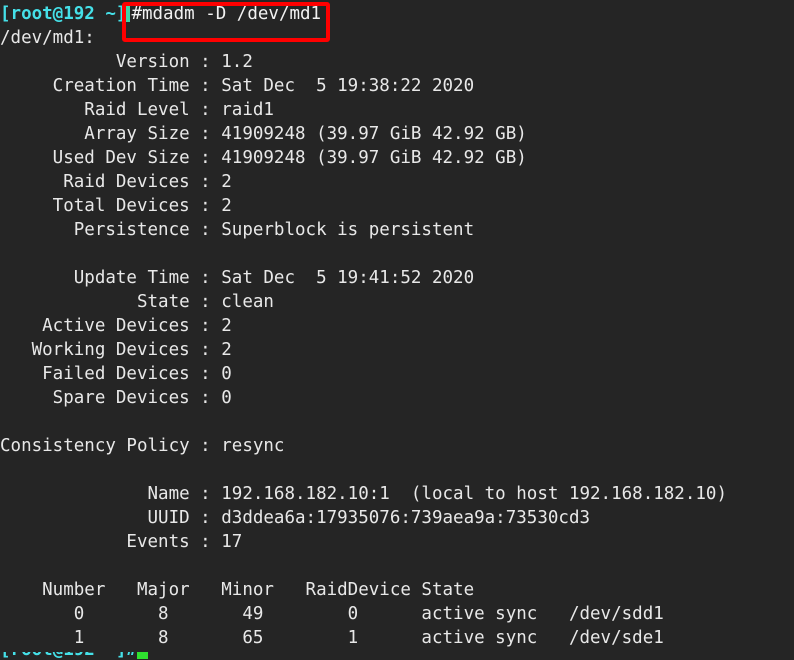  What do you see at coordinates (397, 656) in the screenshot?
I see `bottom-prompt-line: [root@192 ~]#` at bounding box center [397, 656].